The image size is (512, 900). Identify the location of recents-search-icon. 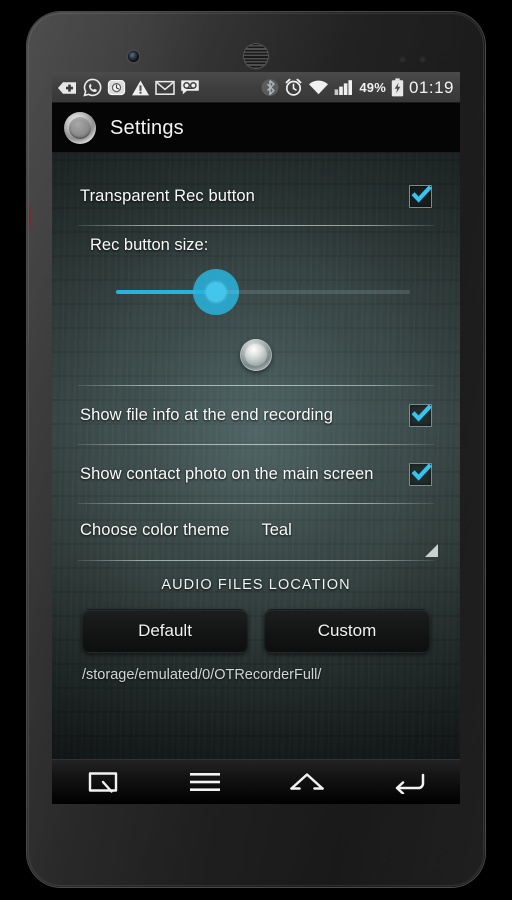
(103, 782).